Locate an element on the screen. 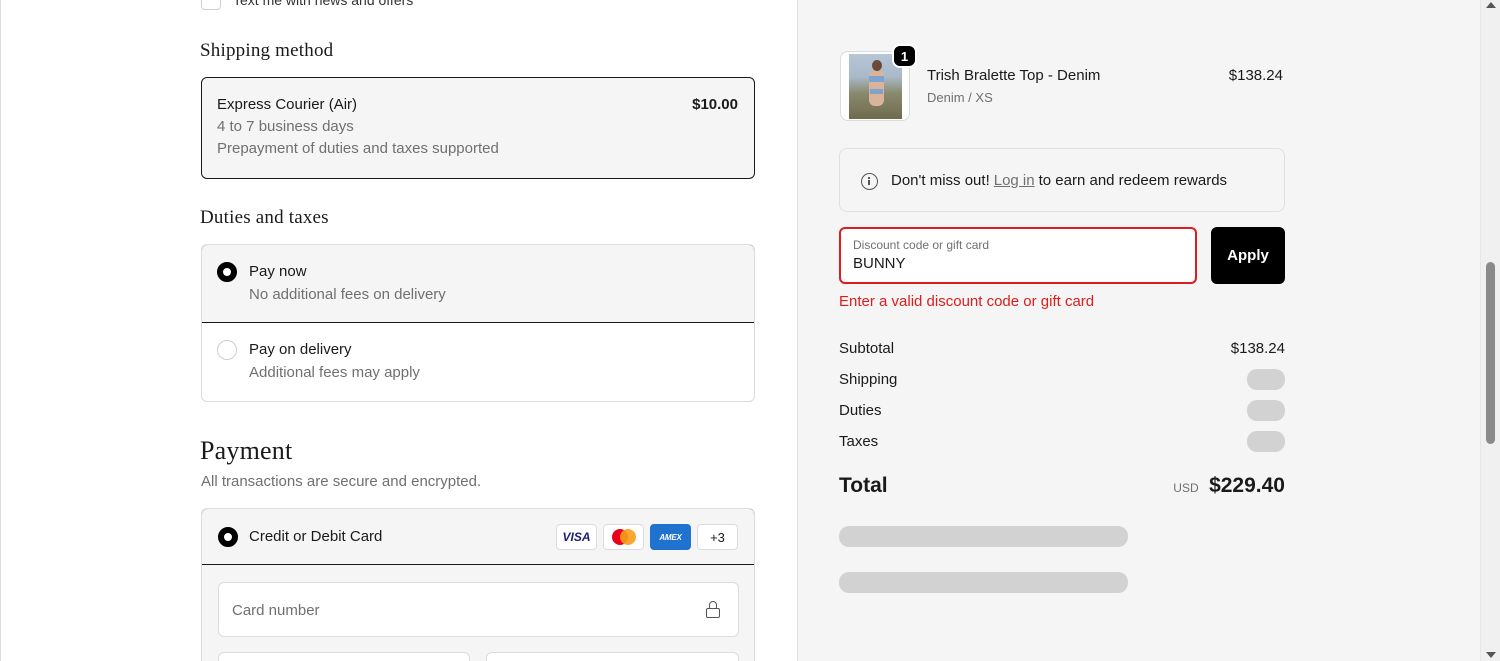 Image resolution: width=1500 pixels, height=661 pixels. scroll-down-arrow-icon is located at coordinates (1491, 655).